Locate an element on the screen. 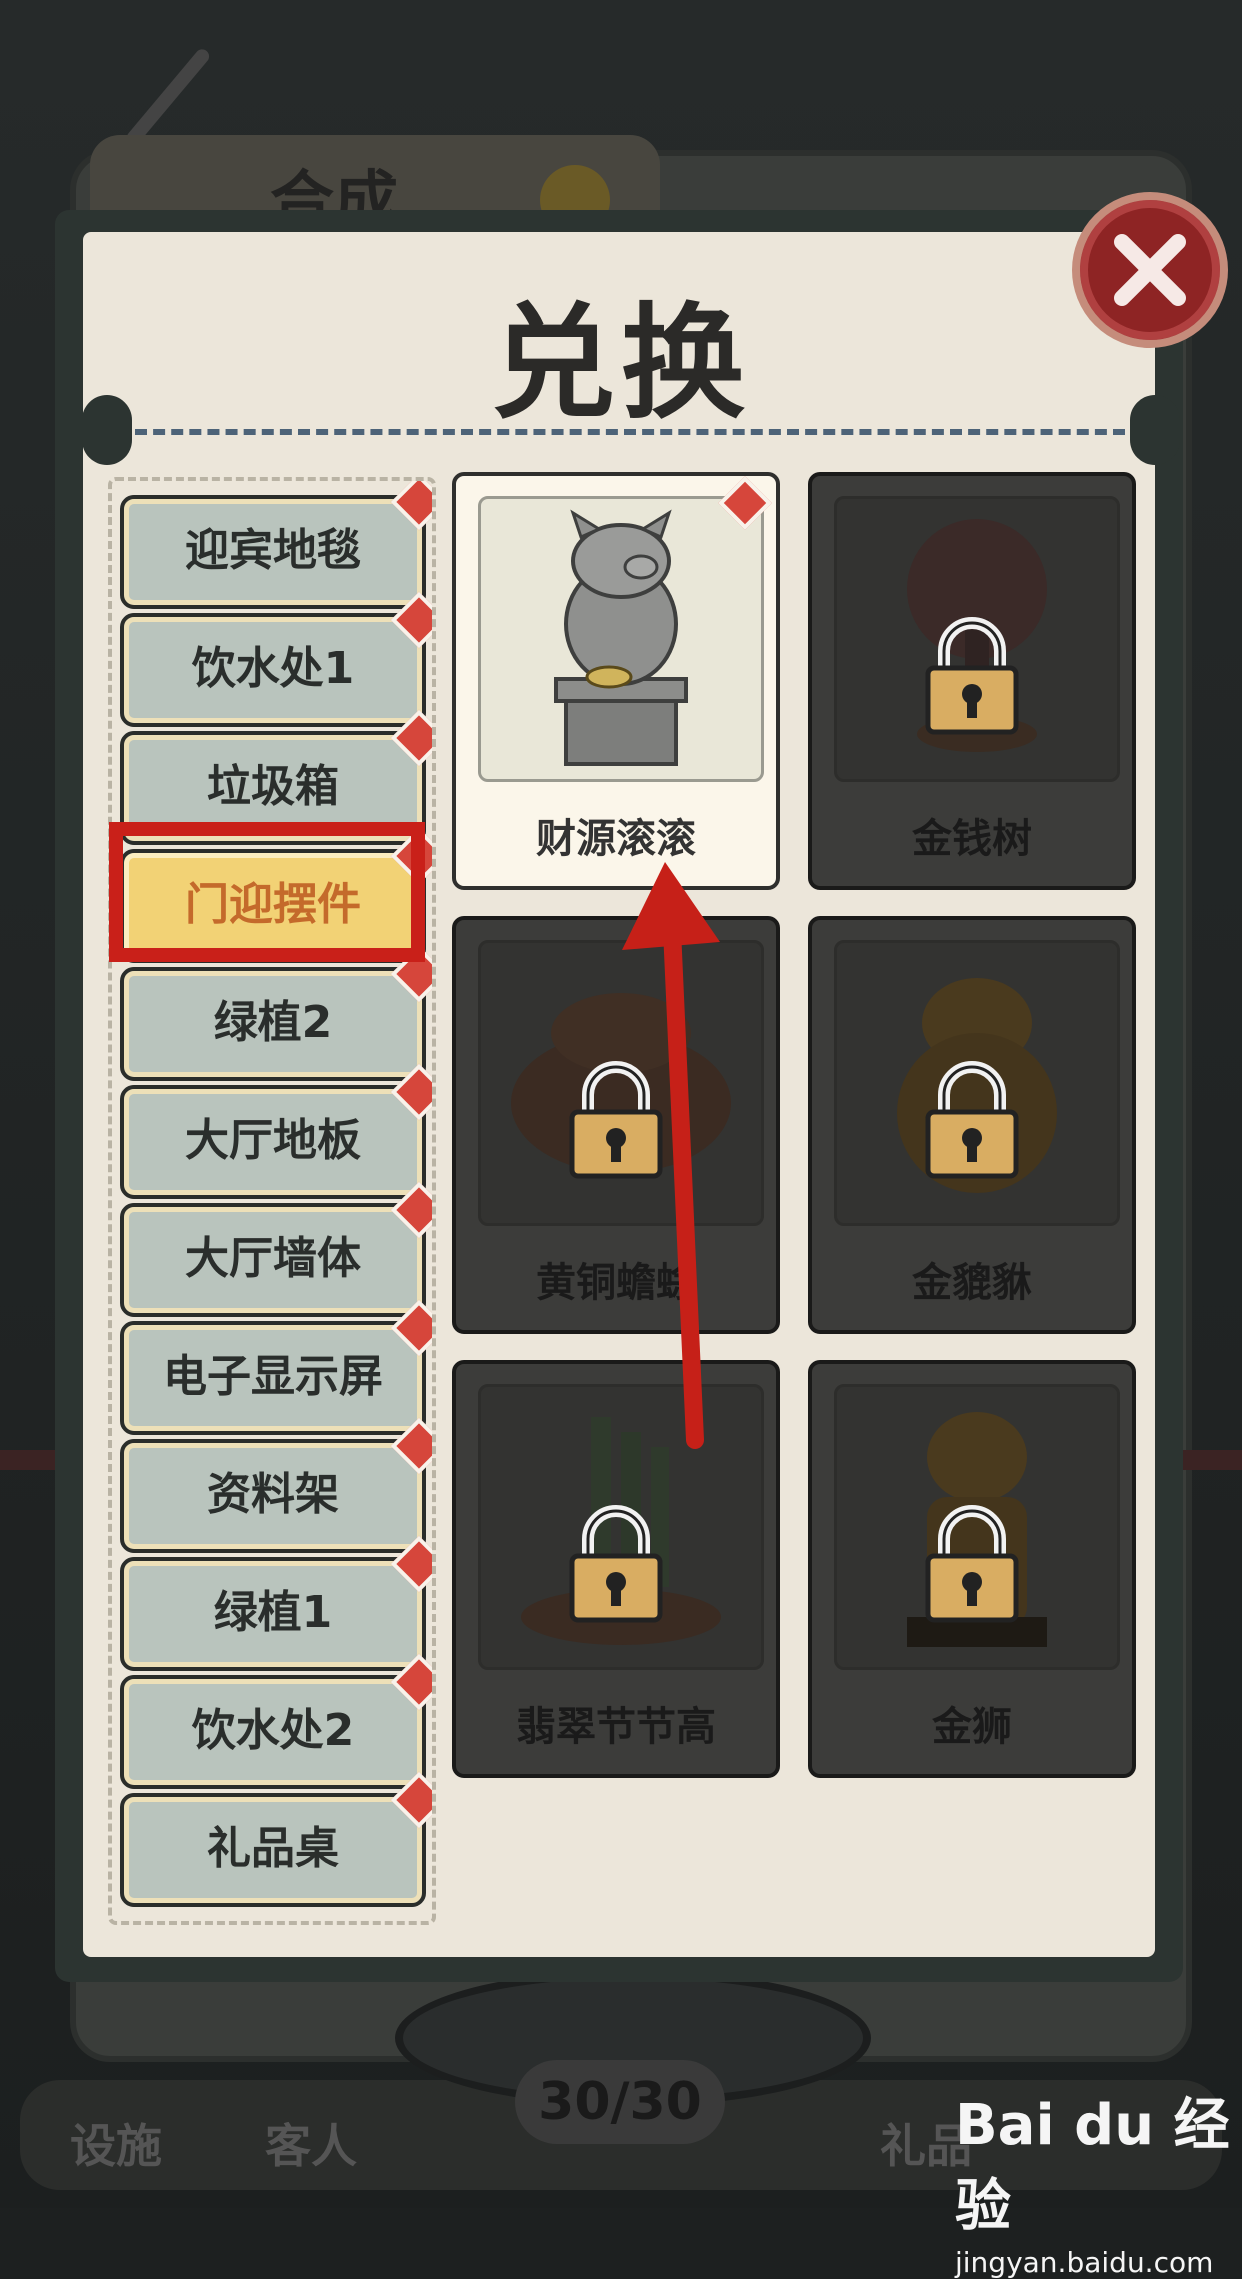  baidu-watermark: Bai du 经验 jingyan.baidu.com is located at coordinates (1098, 2179).